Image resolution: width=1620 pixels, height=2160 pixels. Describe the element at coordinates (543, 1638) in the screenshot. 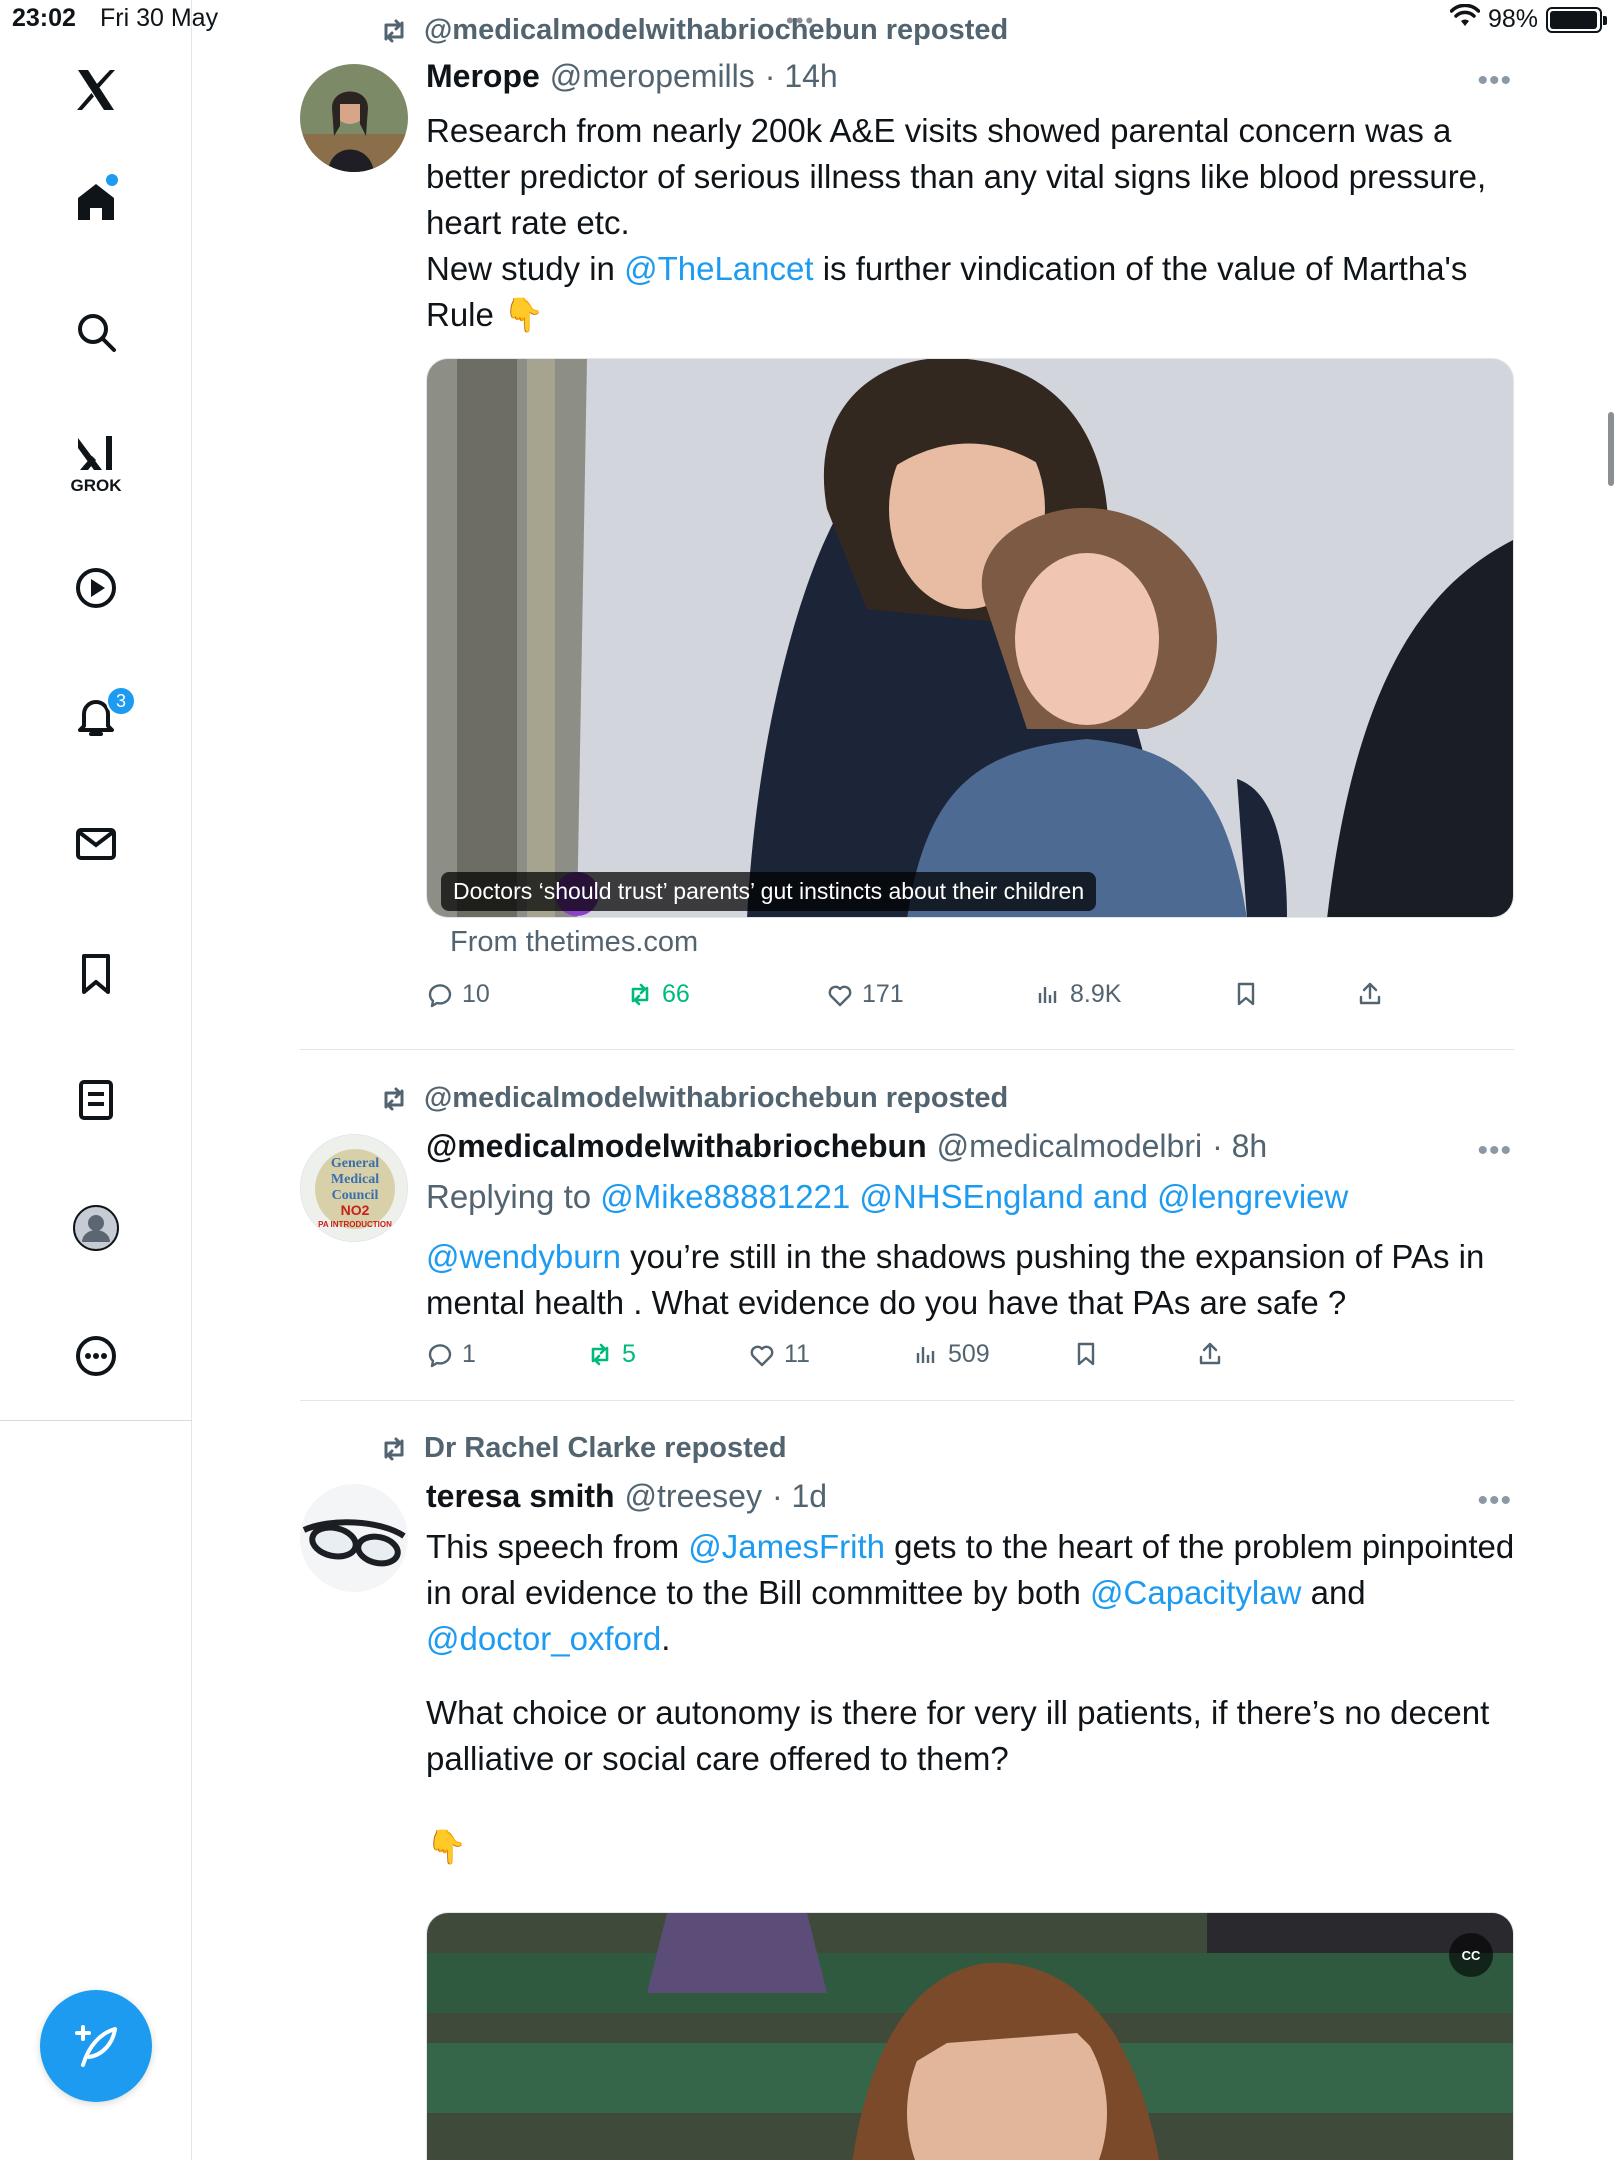

I see `mention-link: @doctor_oxford` at that location.